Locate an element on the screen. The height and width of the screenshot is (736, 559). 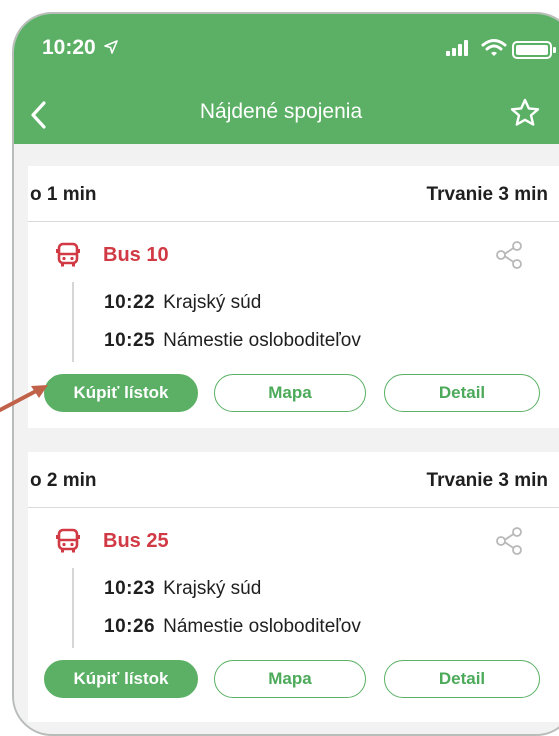
stop-row: 10:26 Námestie osloboditeľov is located at coordinates (232, 627).